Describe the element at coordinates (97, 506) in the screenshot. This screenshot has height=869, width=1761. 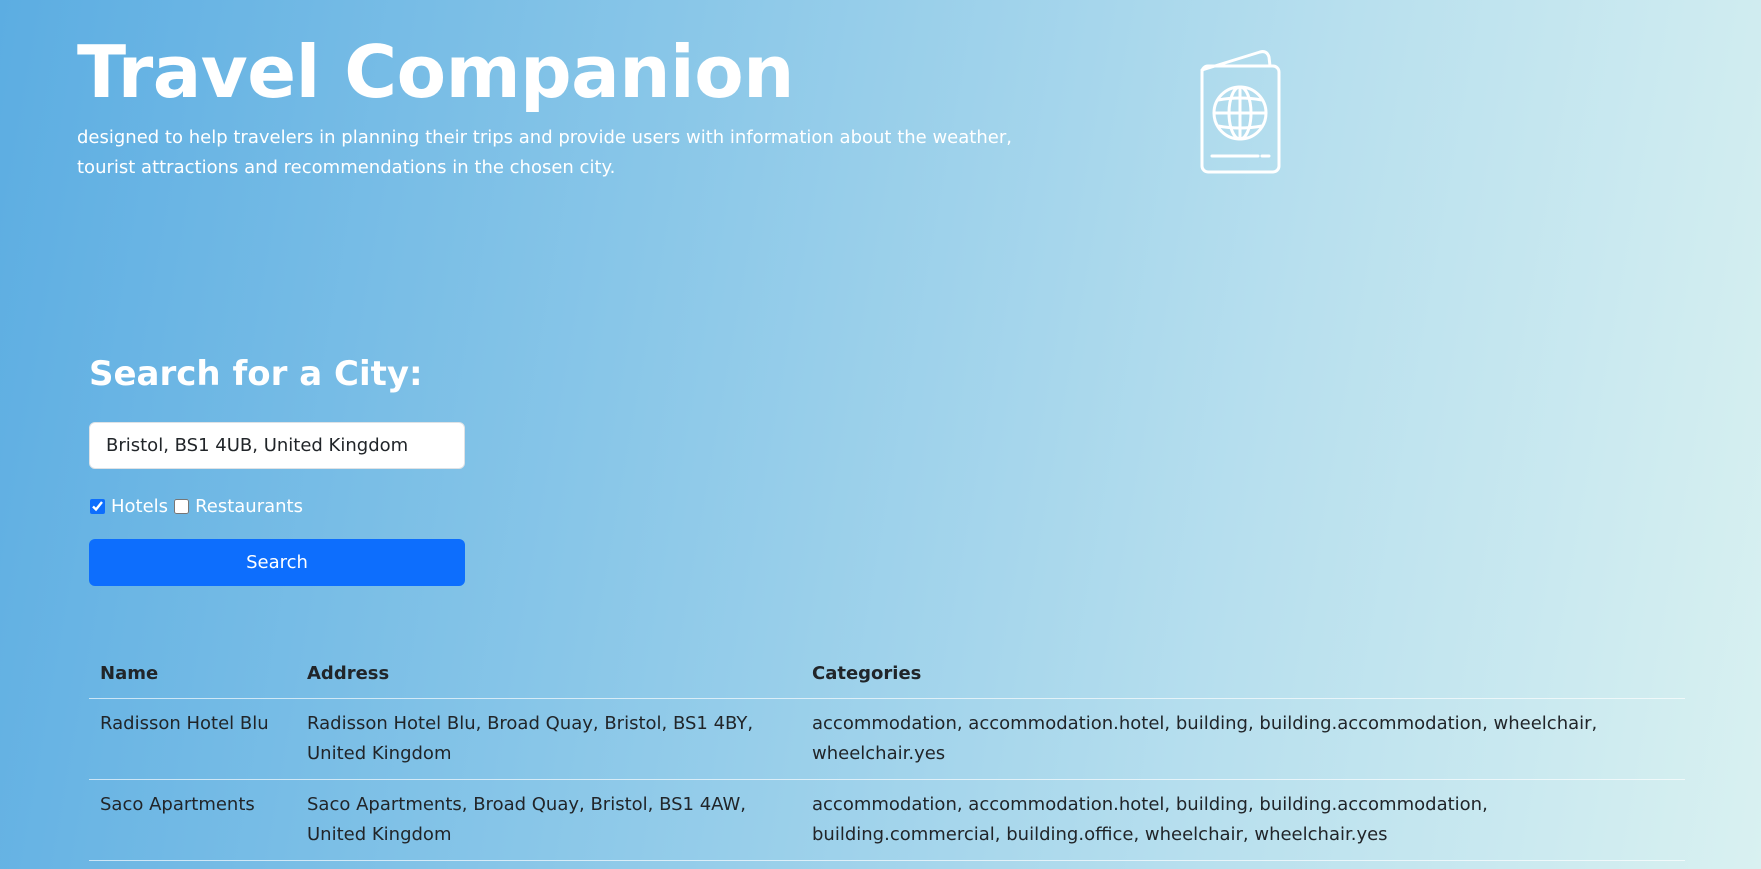
I see `hotels-checkbox` at that location.